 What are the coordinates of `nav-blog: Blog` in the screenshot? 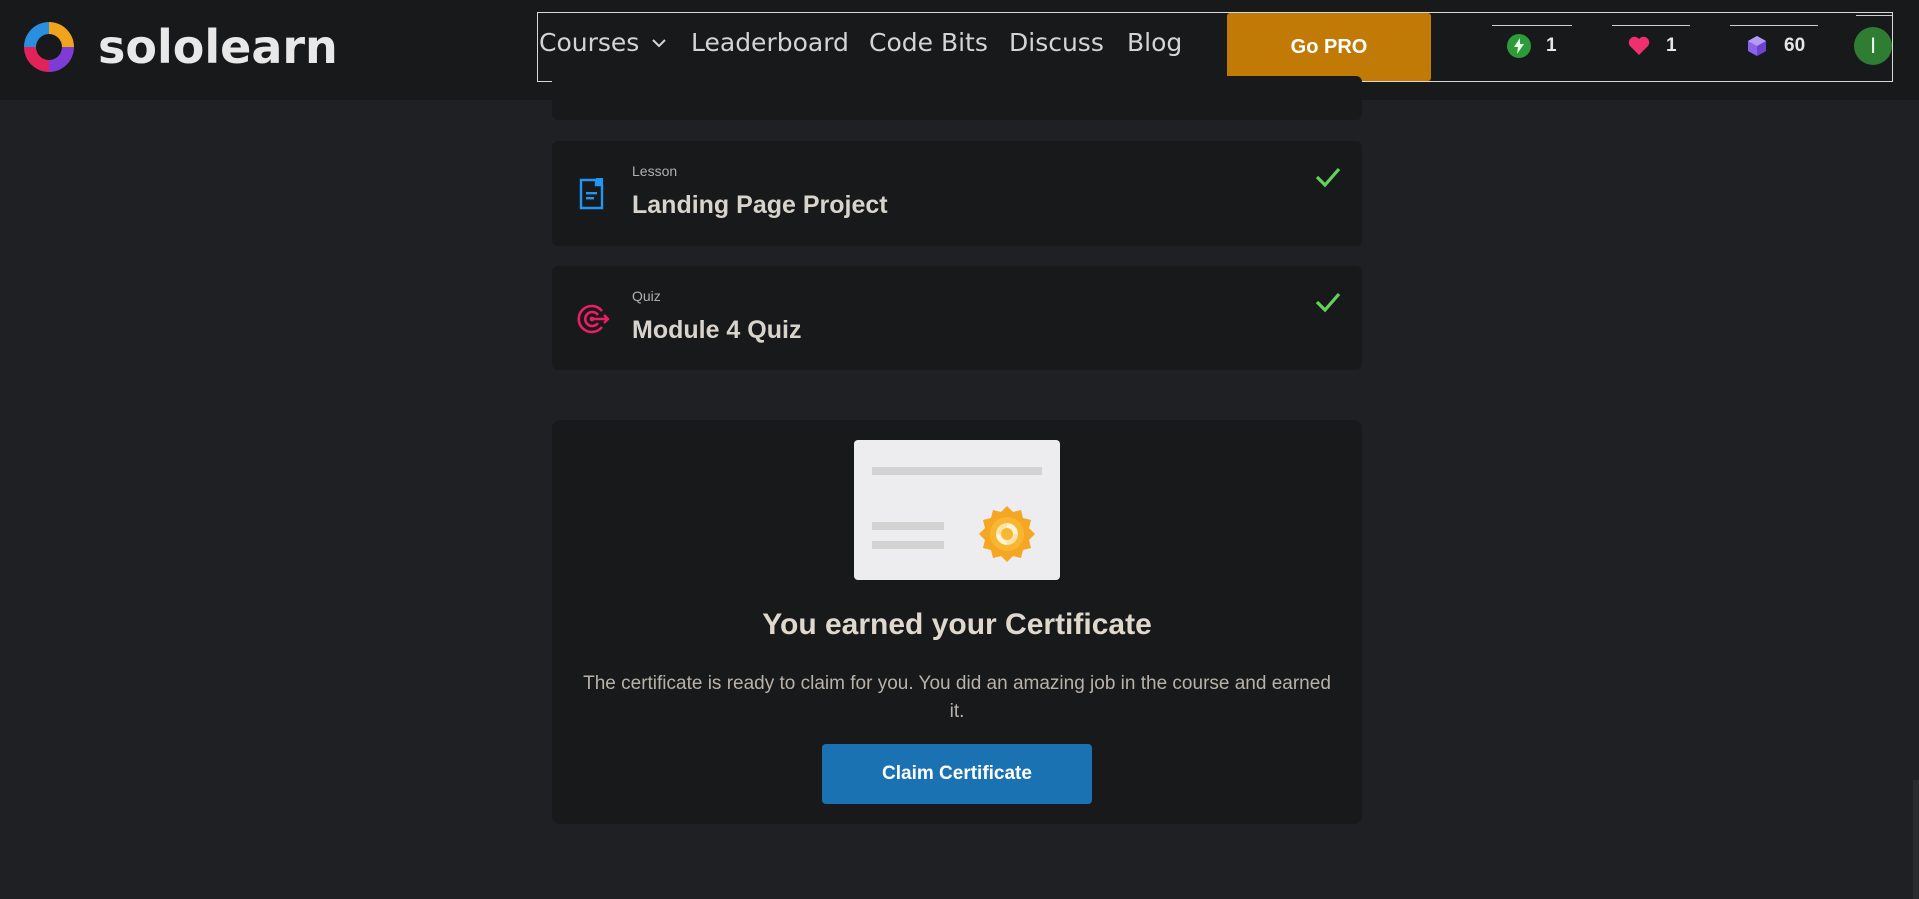 It's located at (1154, 42).